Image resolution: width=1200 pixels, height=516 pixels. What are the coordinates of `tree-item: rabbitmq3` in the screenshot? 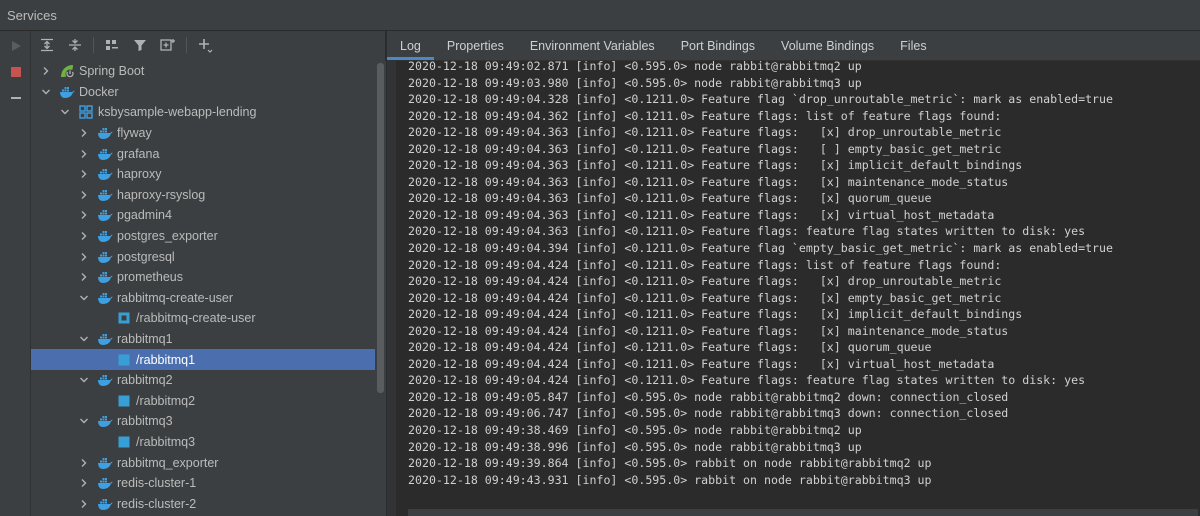 It's located at (203, 421).